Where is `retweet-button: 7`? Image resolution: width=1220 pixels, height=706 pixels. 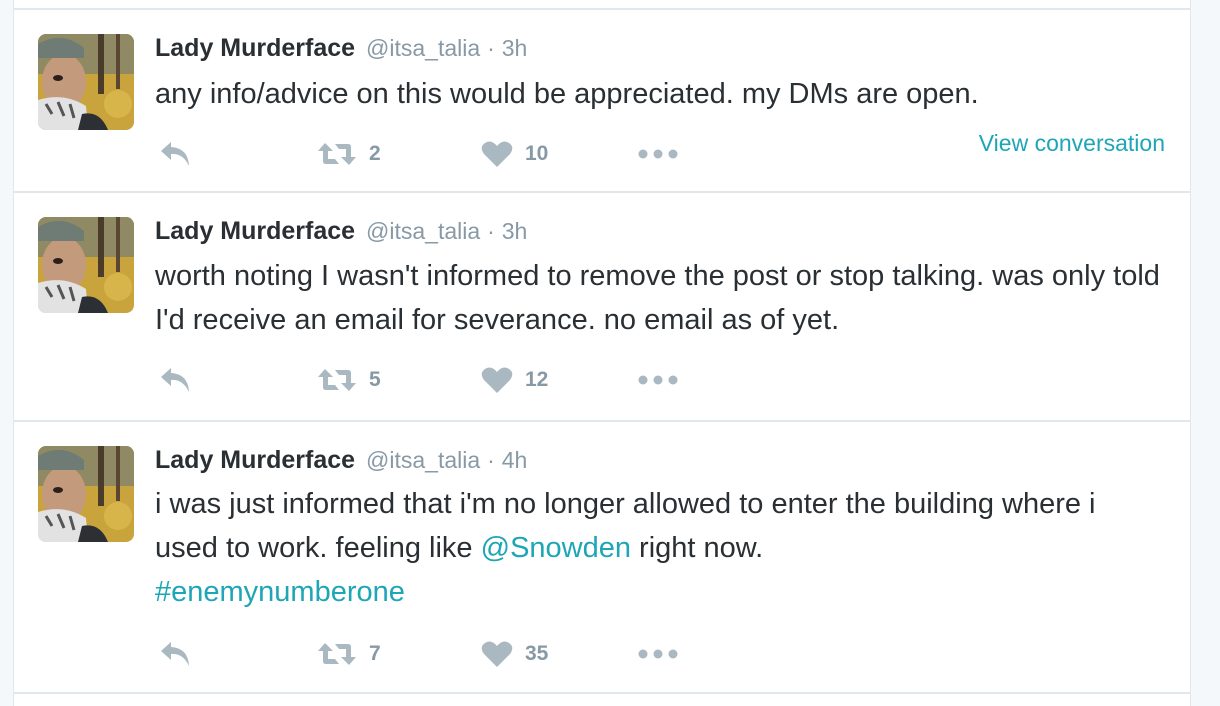
retweet-button: 7 is located at coordinates (349, 654).